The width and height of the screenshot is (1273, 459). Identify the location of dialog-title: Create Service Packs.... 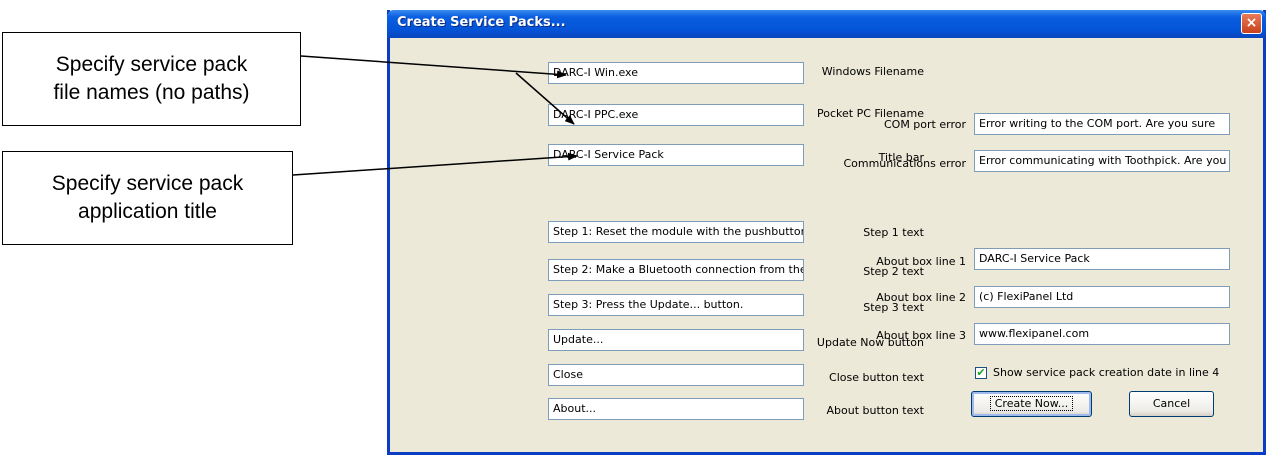
(481, 22).